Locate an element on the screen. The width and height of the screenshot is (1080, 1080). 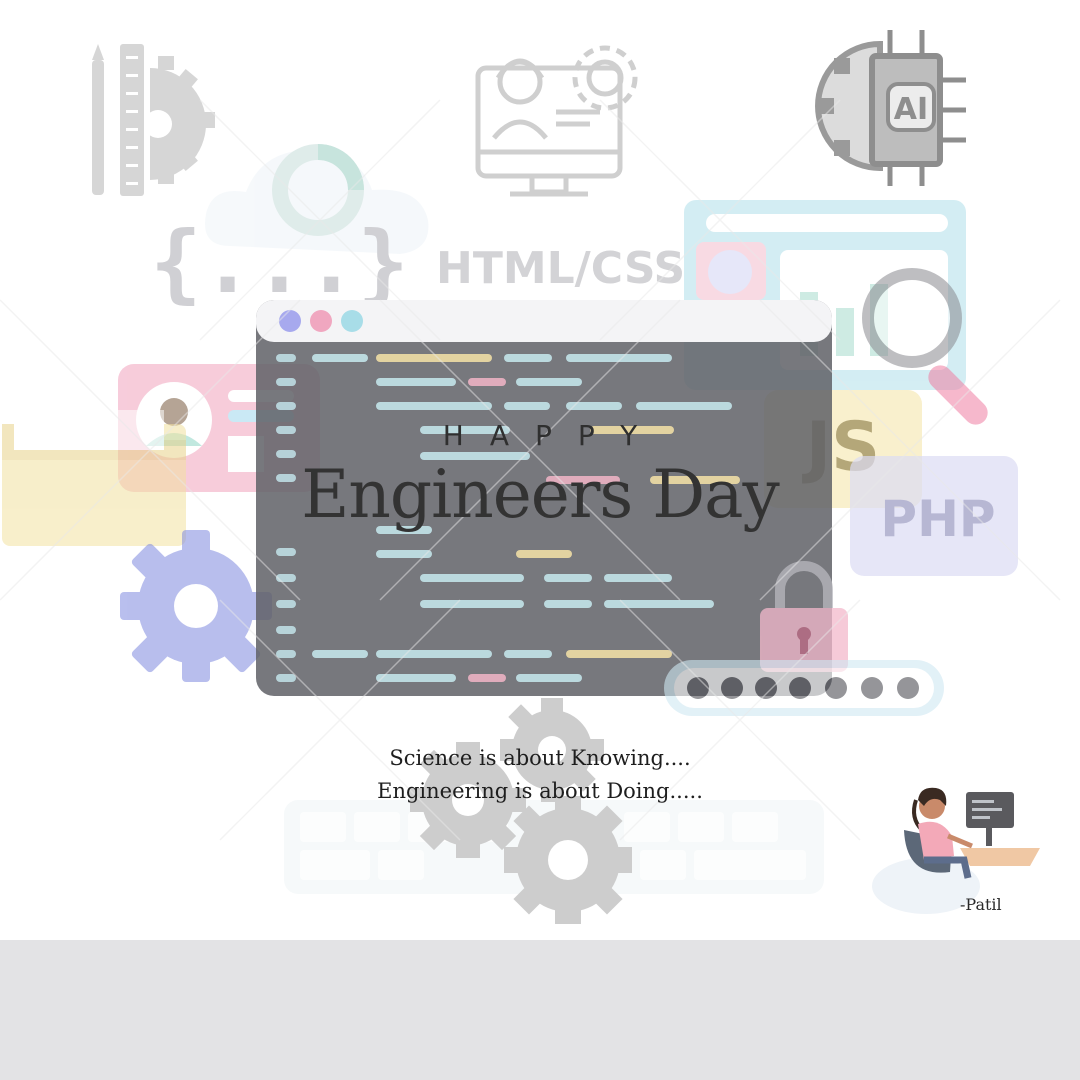
html-css-label: HTML/CSS is located at coordinates (560, 268).